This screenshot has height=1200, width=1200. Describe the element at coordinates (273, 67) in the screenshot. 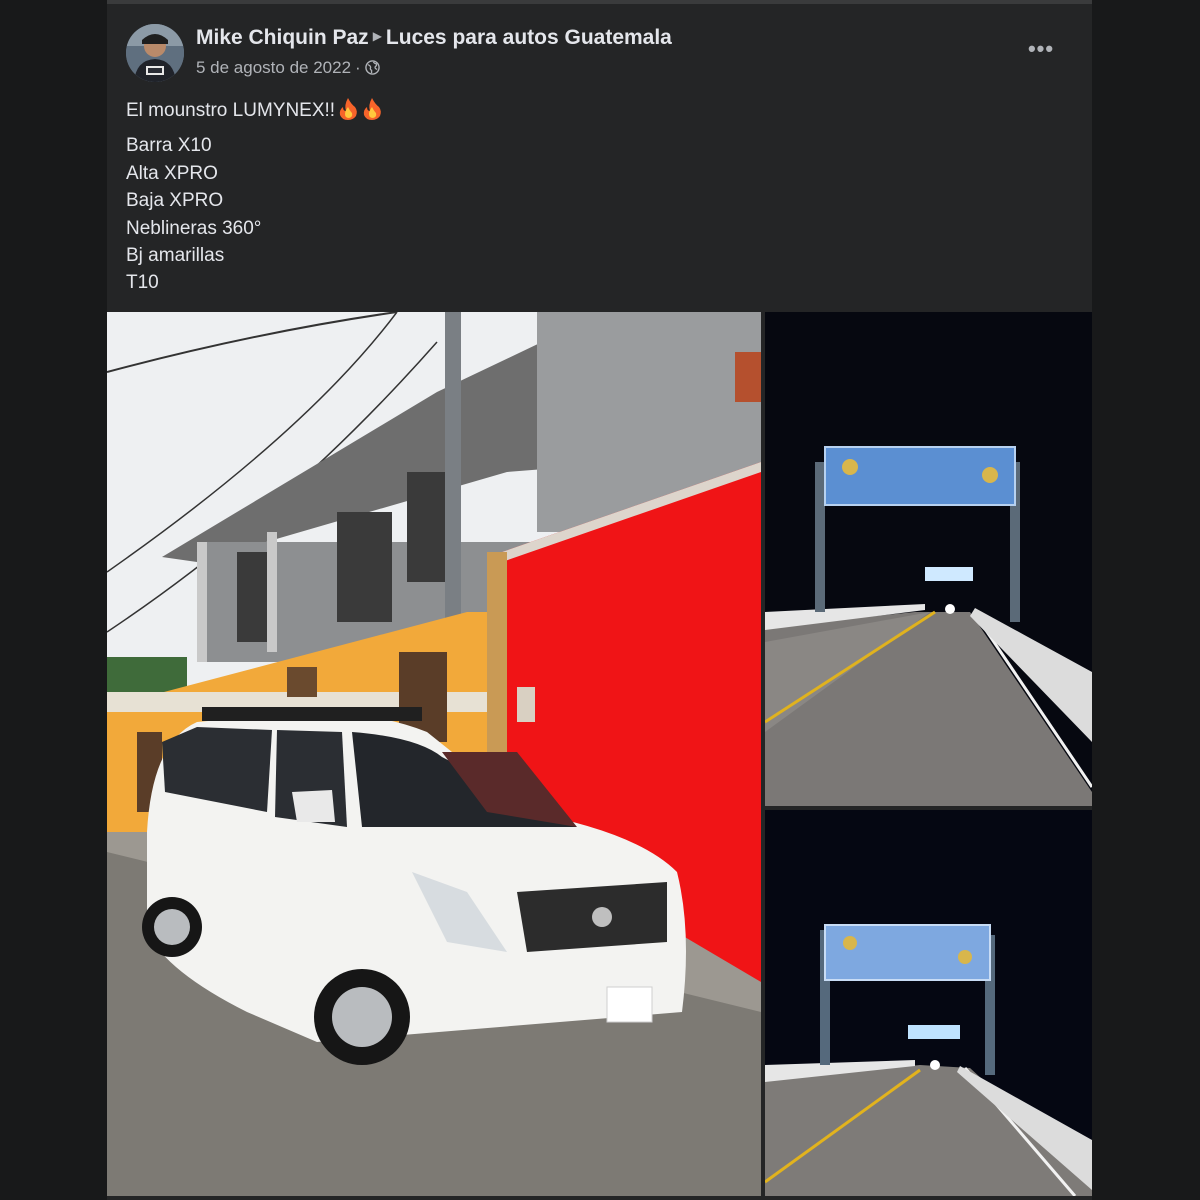

I see `post-date: 5 de agosto de 2022` at that location.